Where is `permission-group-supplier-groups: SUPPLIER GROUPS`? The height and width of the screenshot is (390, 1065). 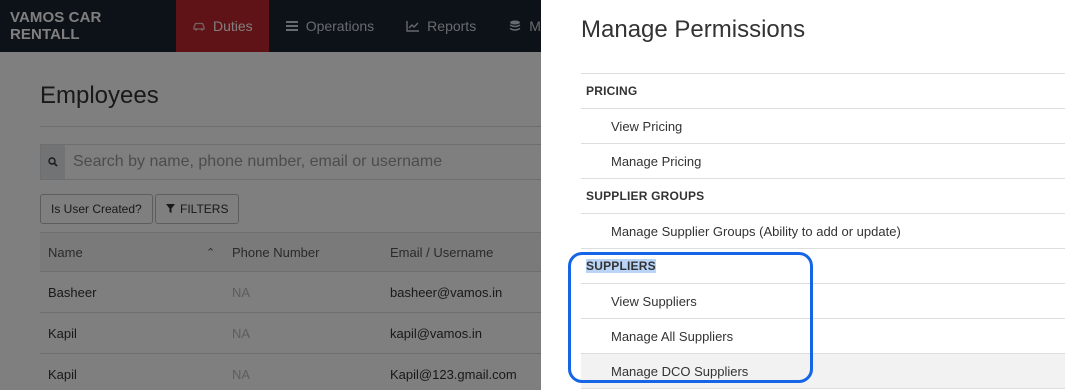
permission-group-supplier-groups: SUPPLIER GROUPS is located at coordinates (823, 196).